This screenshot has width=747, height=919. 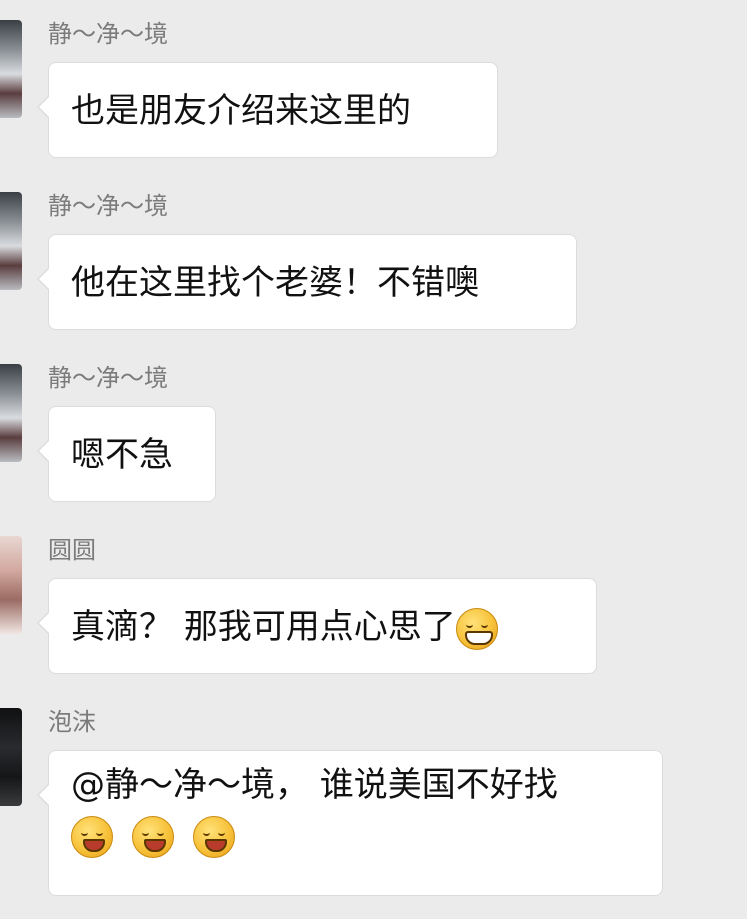 I want to click on message-bubble: 嗯不急, so click(x=126, y=454).